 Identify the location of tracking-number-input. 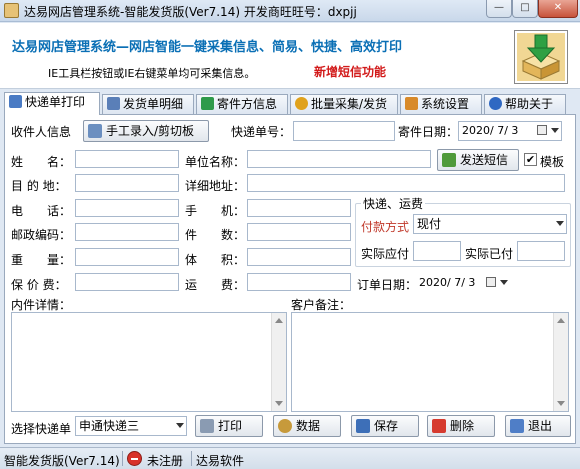
(344, 131).